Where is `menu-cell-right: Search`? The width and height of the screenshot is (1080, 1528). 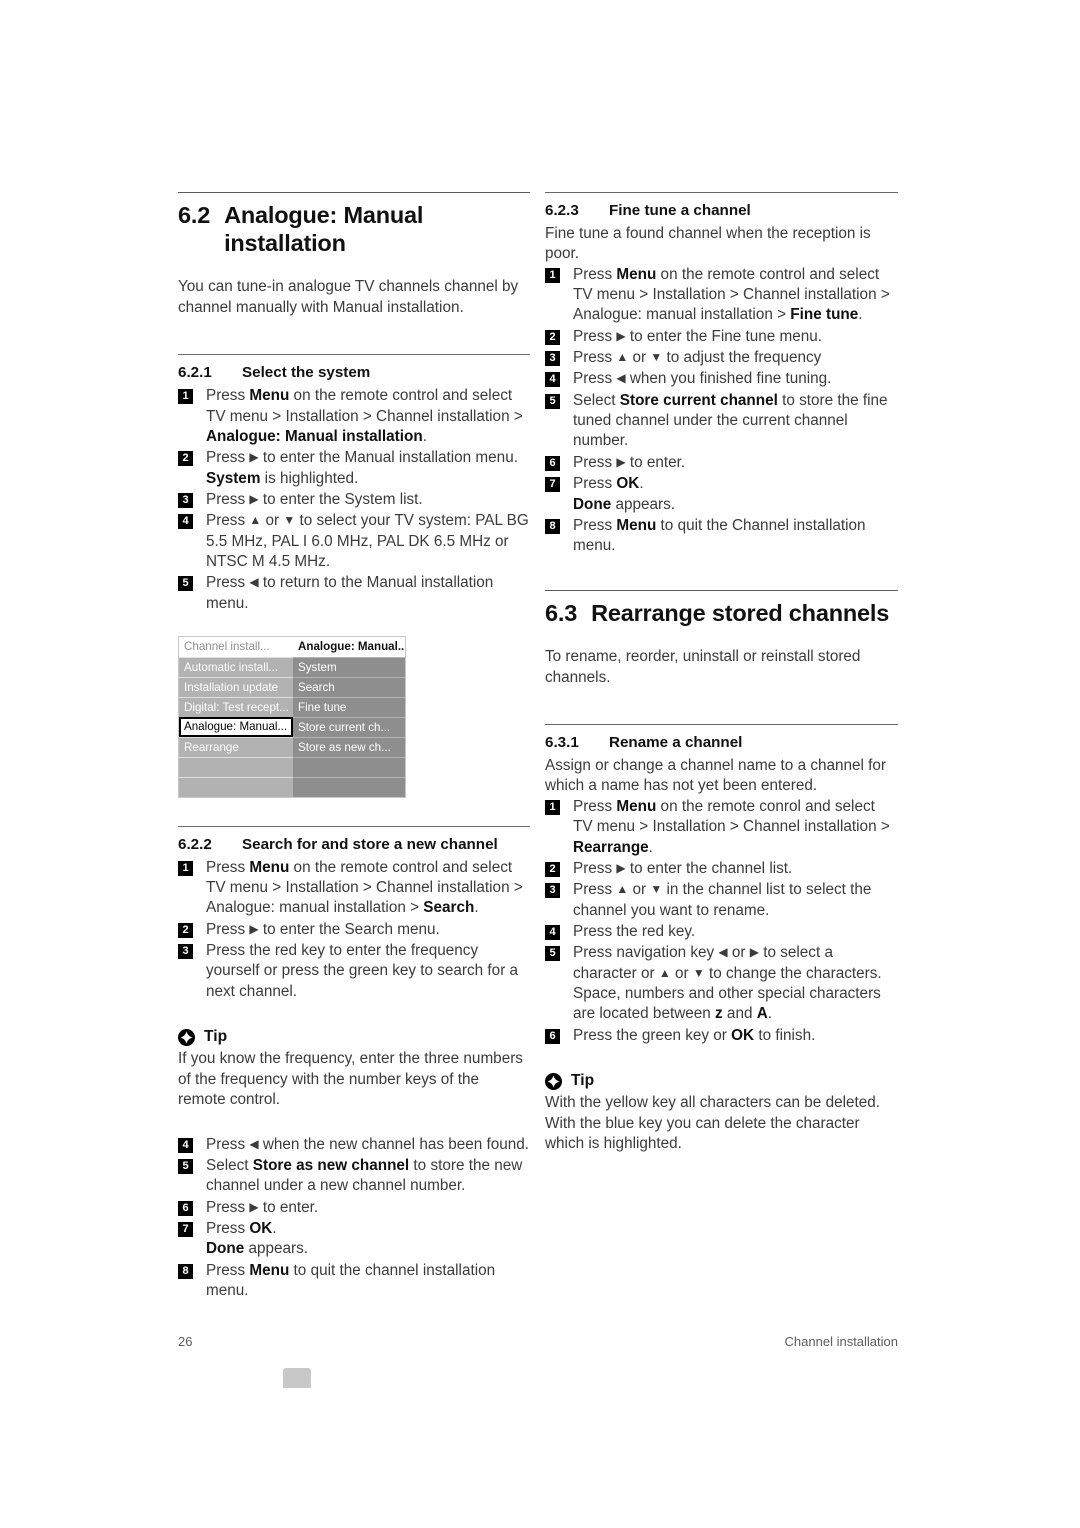 menu-cell-right: Search is located at coordinates (349, 686).